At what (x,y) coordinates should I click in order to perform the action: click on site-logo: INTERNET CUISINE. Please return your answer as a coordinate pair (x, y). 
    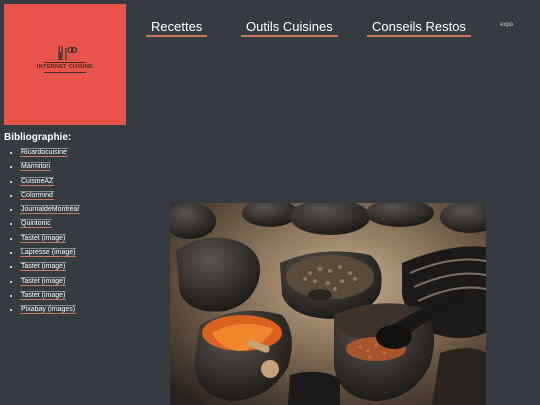
    Looking at the image, I should click on (65, 64).